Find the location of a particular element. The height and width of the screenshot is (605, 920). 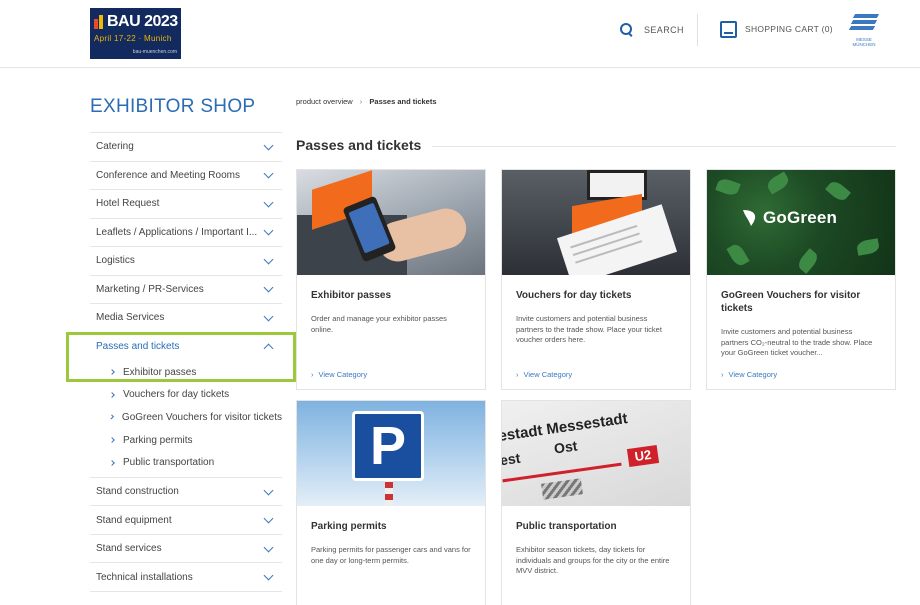

subcategory-vouchers-day-tickets: Vouchers for day tickets is located at coordinates (186, 395).